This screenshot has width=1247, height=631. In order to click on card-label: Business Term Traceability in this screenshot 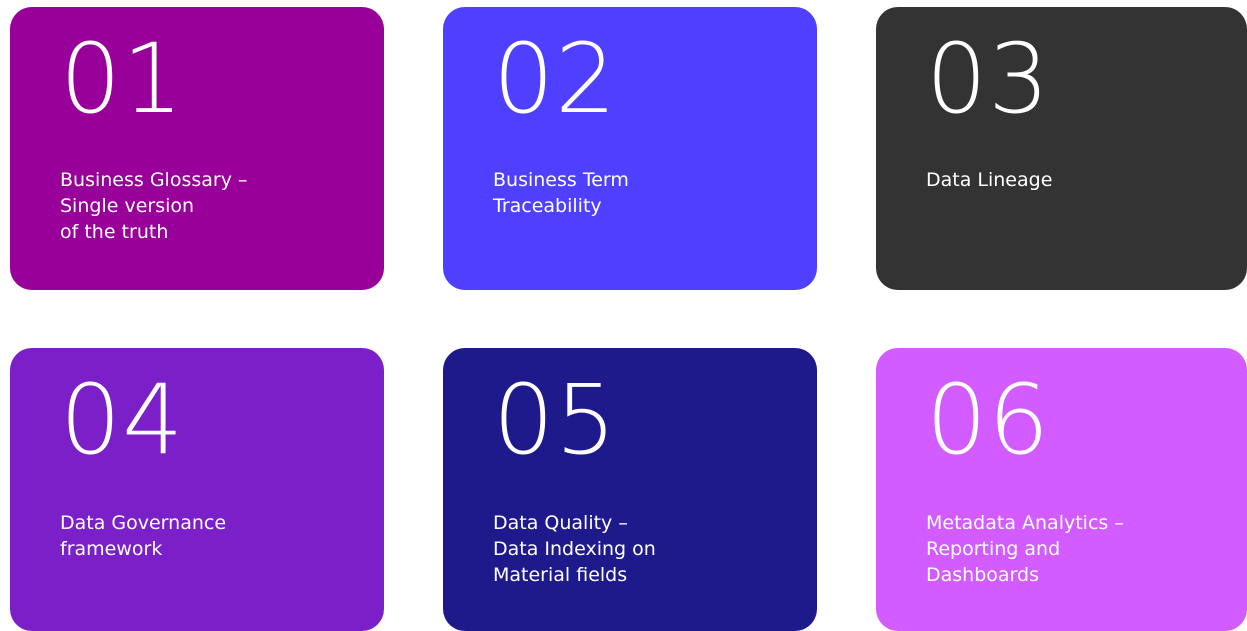, I will do `click(623, 193)`.